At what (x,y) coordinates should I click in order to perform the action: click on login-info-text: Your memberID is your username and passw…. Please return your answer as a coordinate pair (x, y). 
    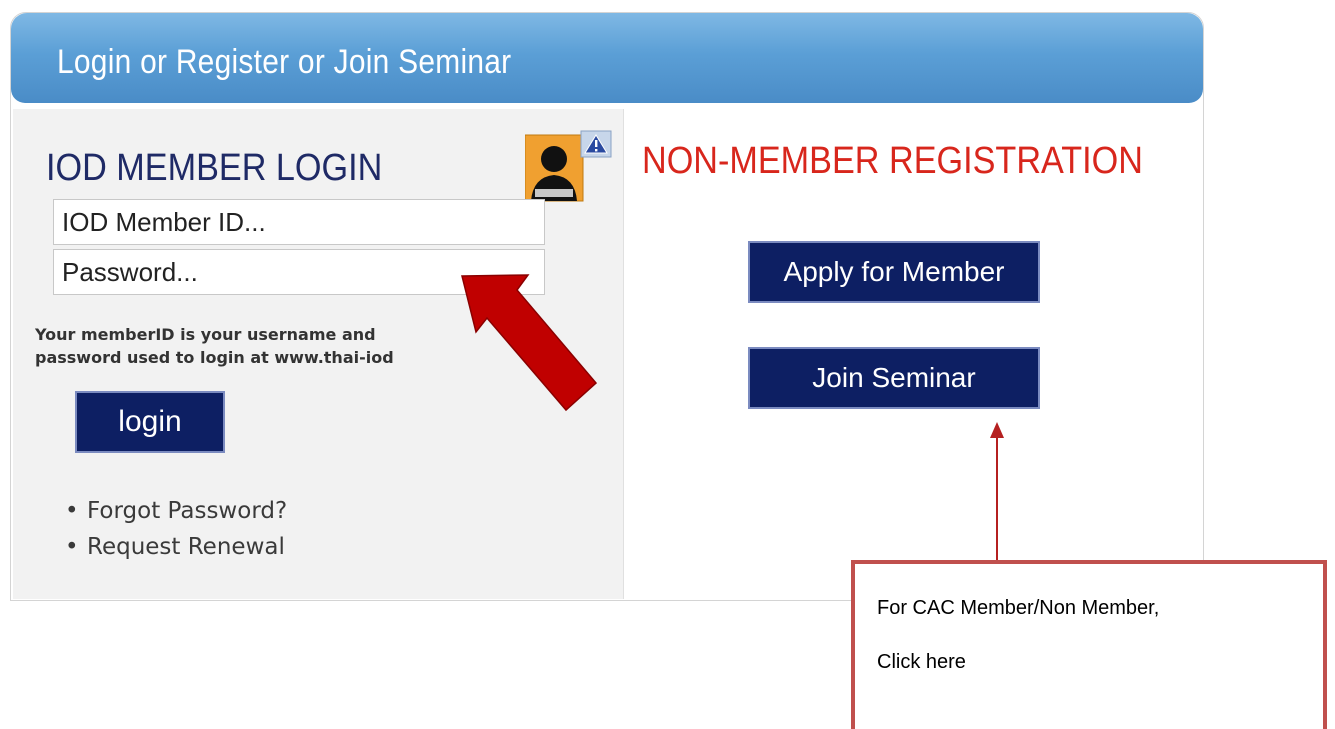
    Looking at the image, I should click on (275, 346).